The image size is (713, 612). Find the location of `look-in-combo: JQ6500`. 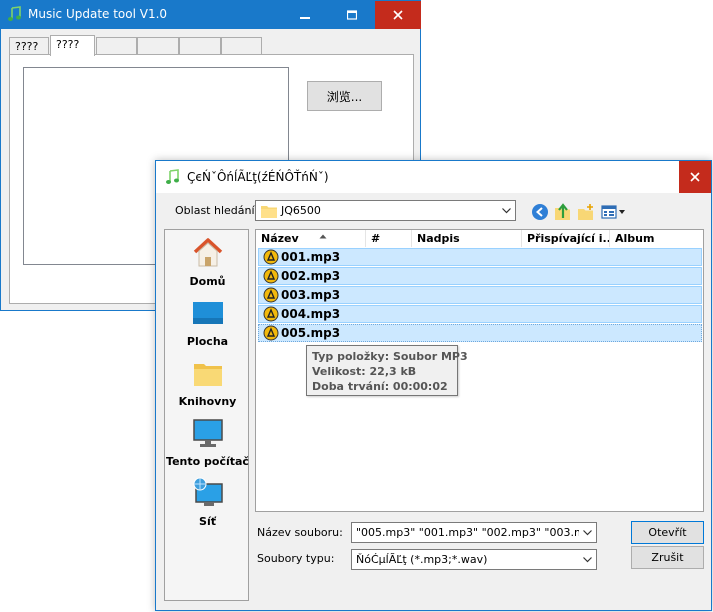

look-in-combo: JQ6500 is located at coordinates (385, 210).